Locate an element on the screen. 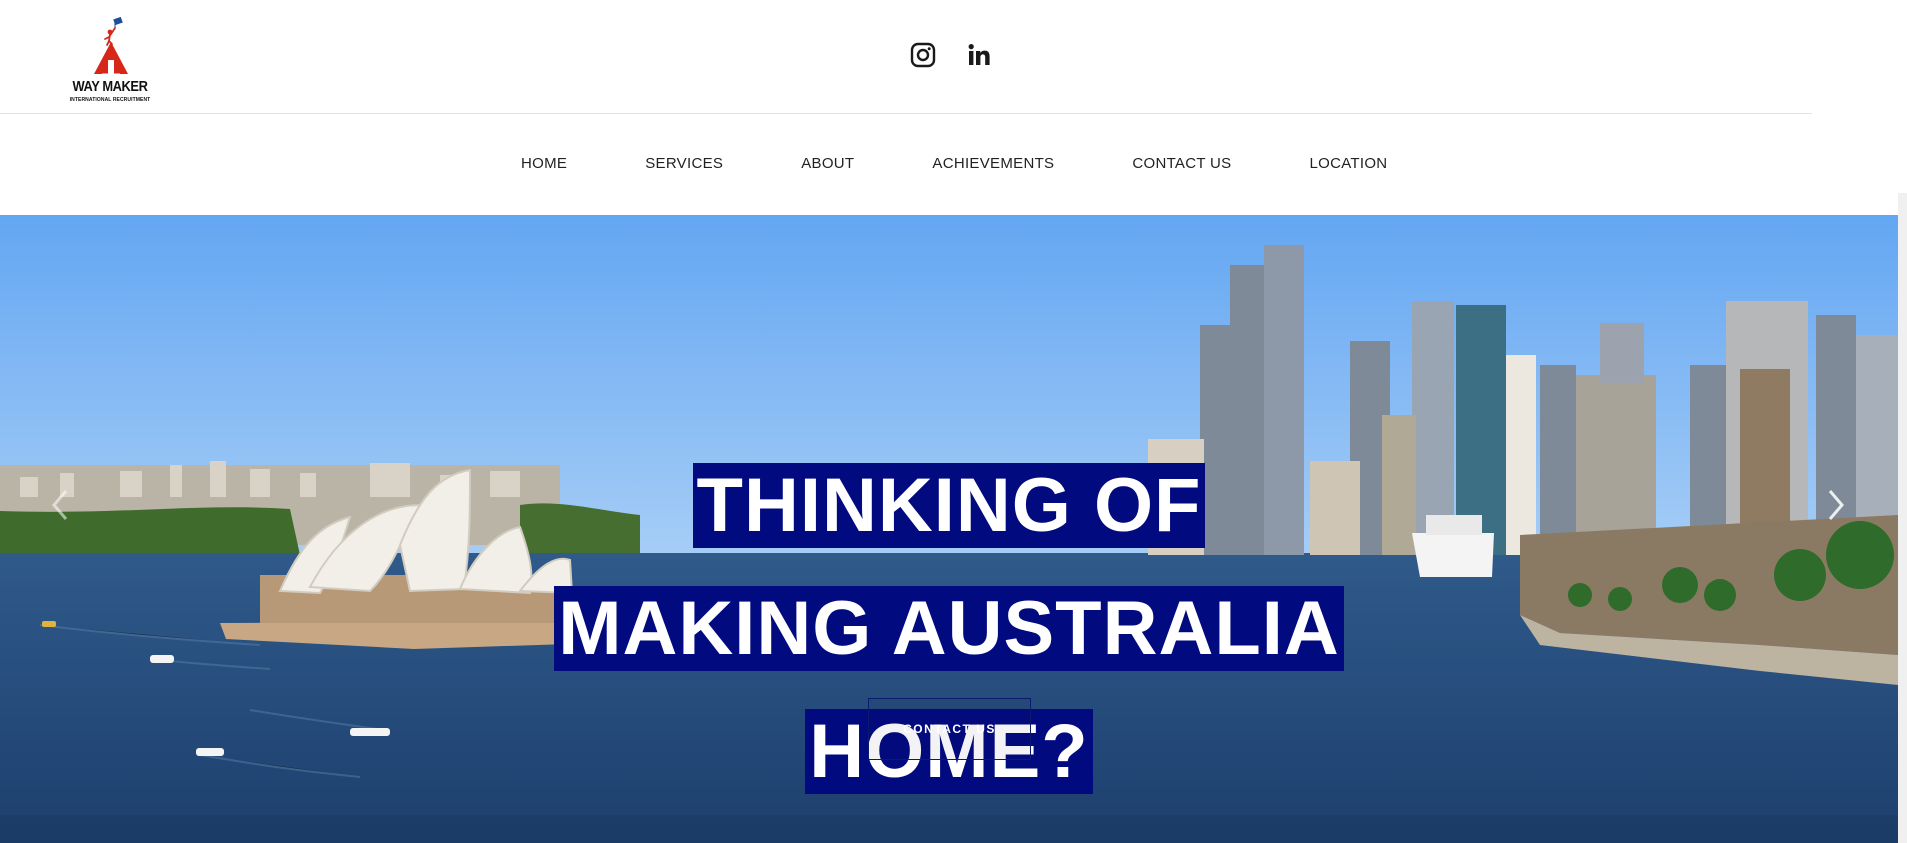 The height and width of the screenshot is (843, 1907). site-logo: WAY MAKER INTERNATIONAL RECRUITMENT is located at coordinates (110, 60).